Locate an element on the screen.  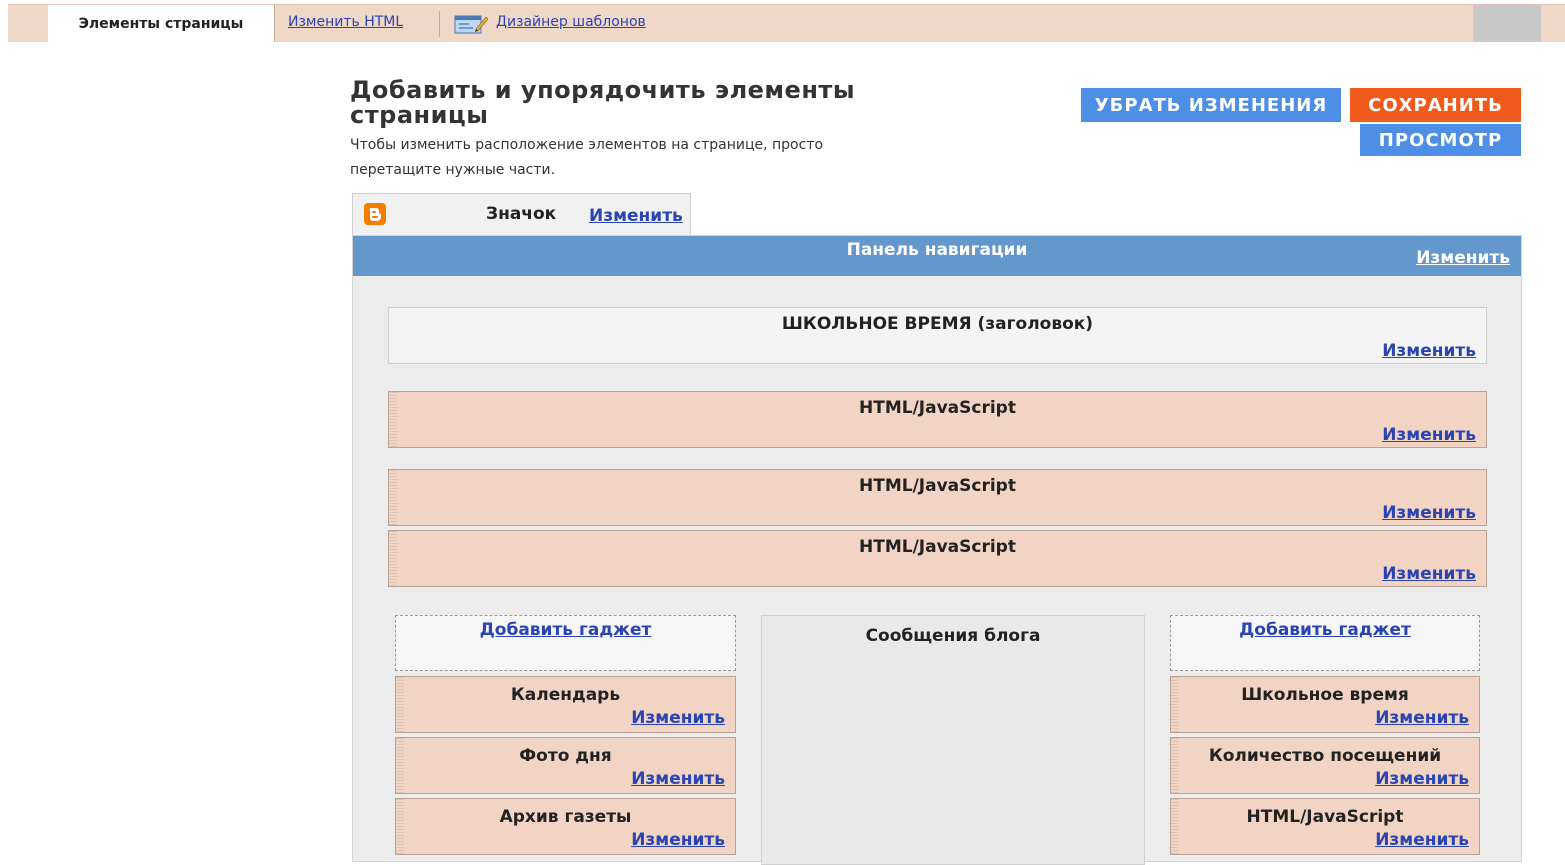
add-gadget-right: Добавить гаджет is located at coordinates (1325, 643).